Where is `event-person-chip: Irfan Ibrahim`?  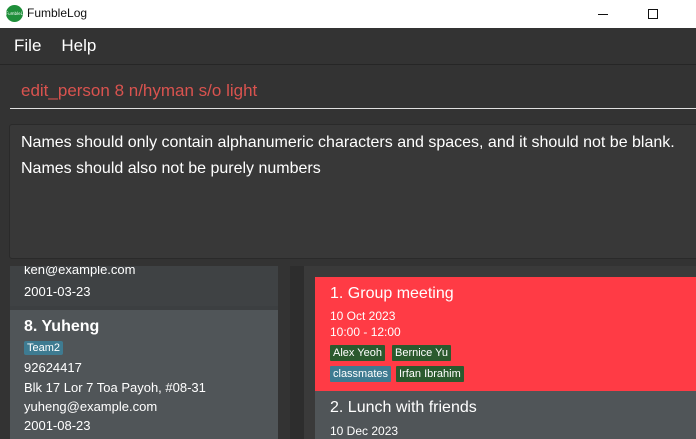
event-person-chip: Irfan Ibrahim is located at coordinates (430, 374).